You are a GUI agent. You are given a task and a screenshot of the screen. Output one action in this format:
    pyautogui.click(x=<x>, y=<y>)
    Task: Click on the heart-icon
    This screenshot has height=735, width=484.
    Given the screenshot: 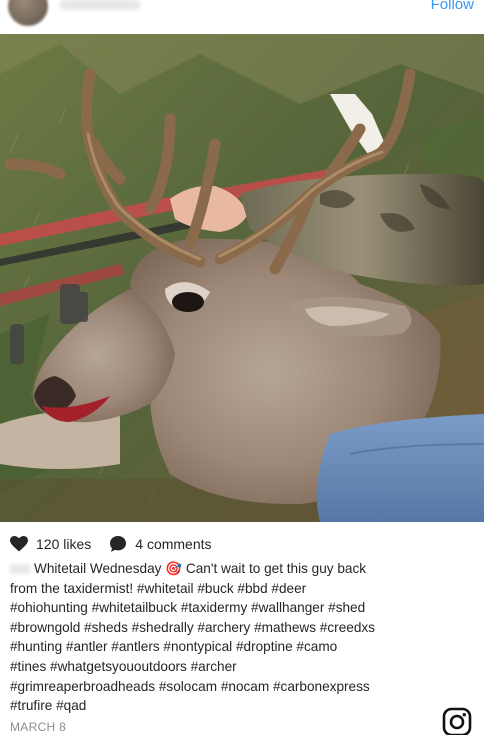 What is the action you would take?
    pyautogui.click(x=19, y=544)
    